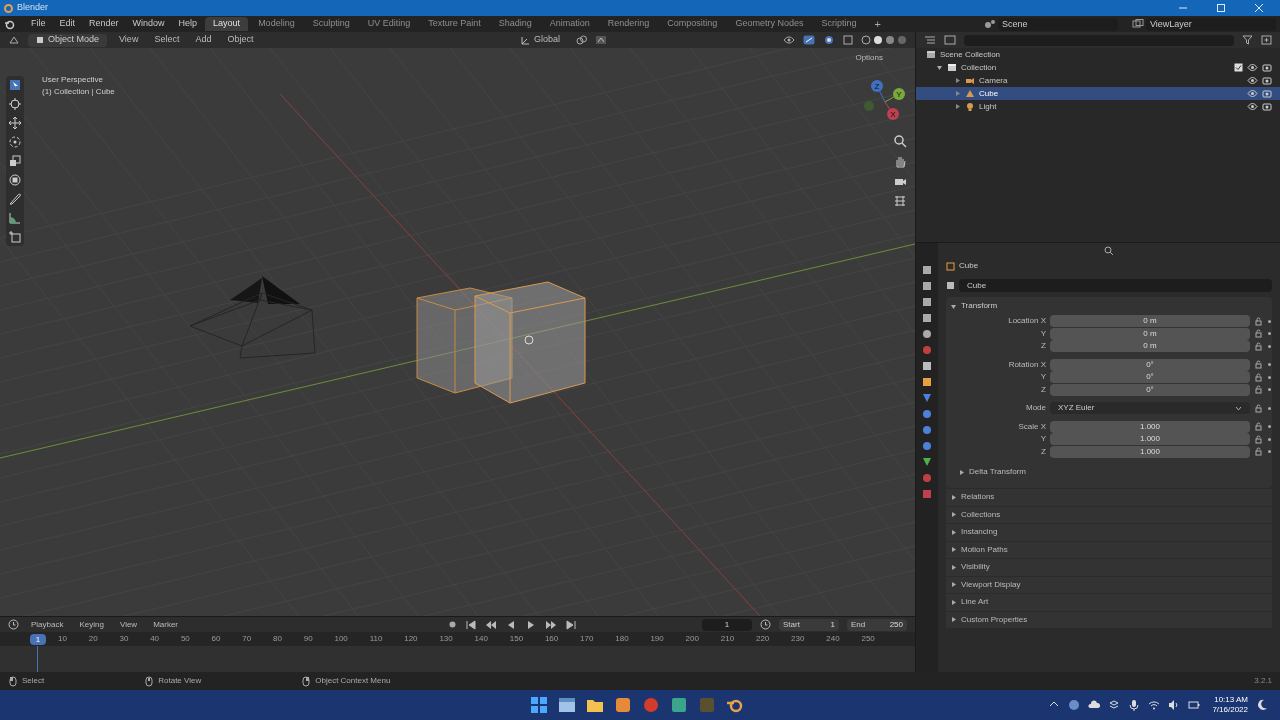 This screenshot has height=720, width=1280. I want to click on menu-item: Add, so click(203, 40).